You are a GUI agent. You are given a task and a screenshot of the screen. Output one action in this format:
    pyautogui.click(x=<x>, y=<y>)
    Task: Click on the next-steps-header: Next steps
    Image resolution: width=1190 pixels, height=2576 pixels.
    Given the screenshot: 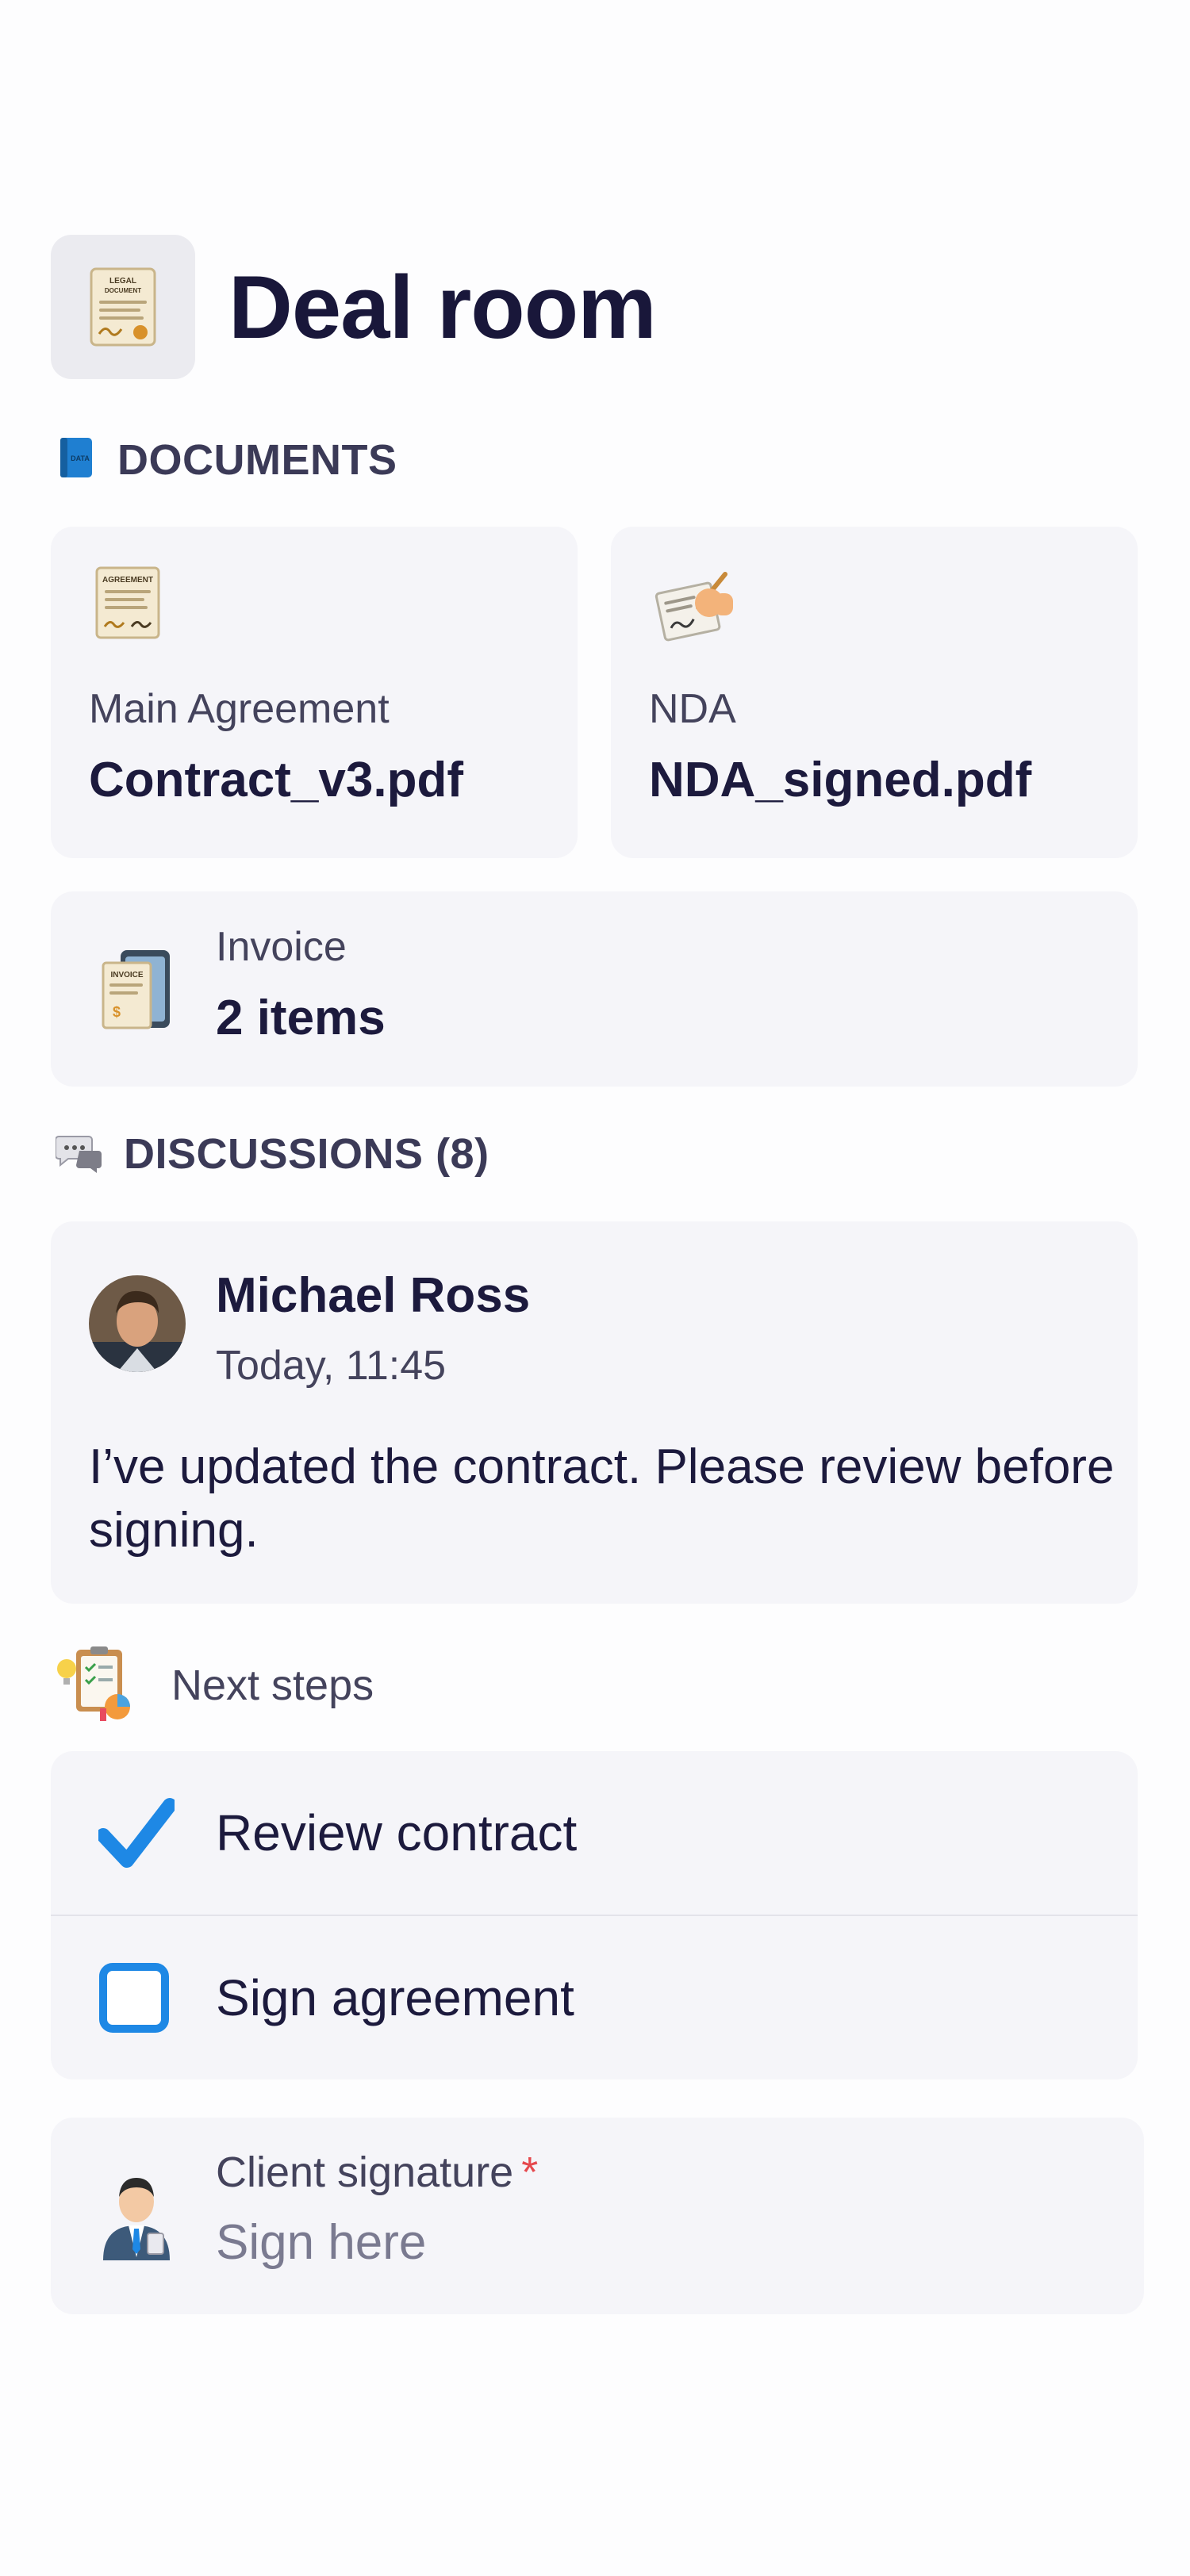 What is the action you would take?
    pyautogui.click(x=215, y=1685)
    